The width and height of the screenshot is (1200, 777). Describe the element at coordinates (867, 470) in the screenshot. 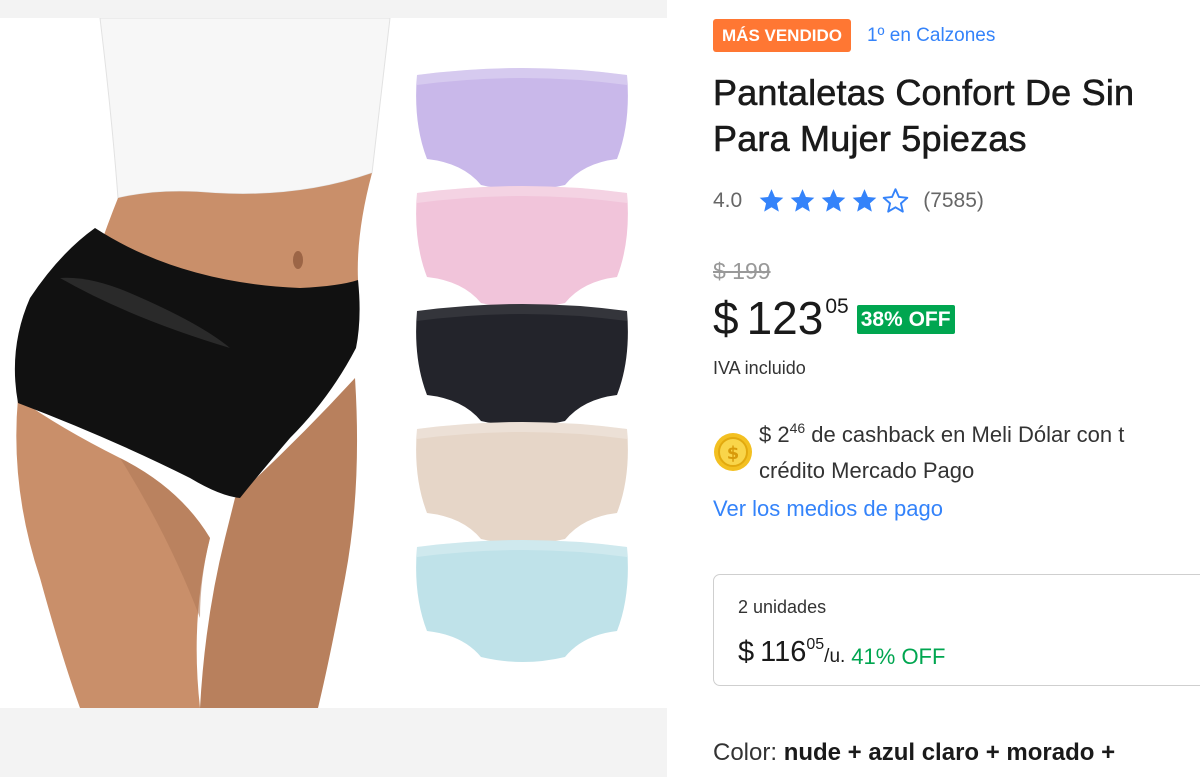

I see `cashback-line-2: crédito Mercado Pago` at that location.